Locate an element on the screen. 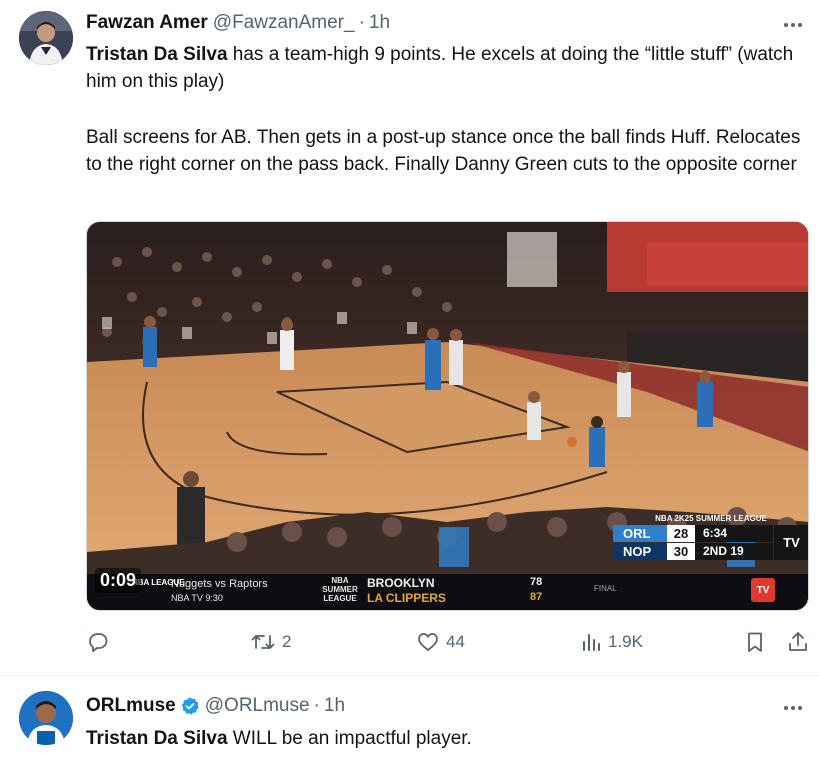  tv-logo: TV is located at coordinates (791, 542).